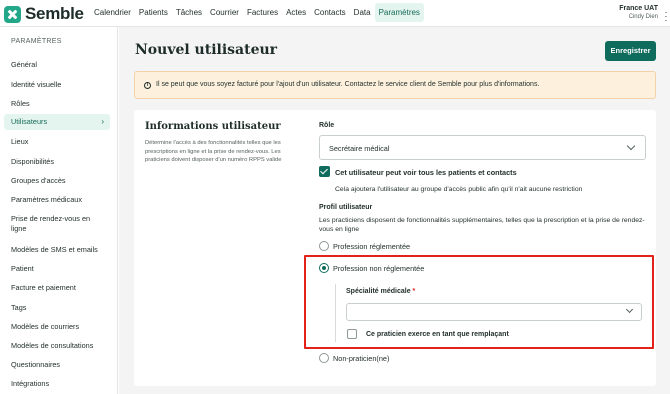  I want to click on sidebar-item-questionnaires: Questionnaires, so click(57, 365).